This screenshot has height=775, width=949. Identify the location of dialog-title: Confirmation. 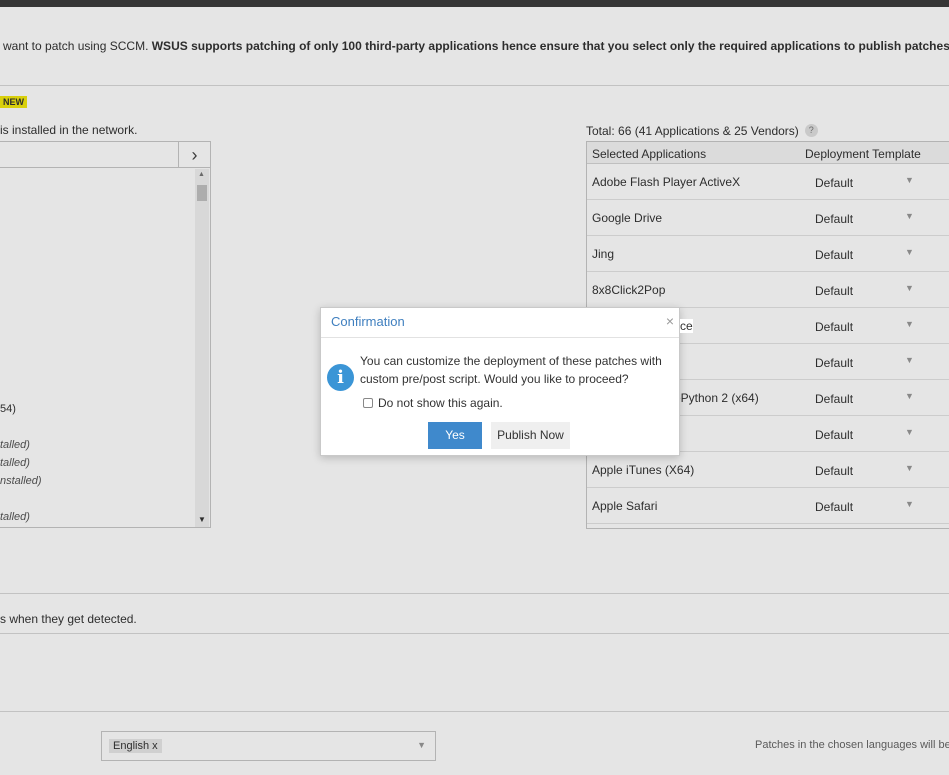
(368, 321).